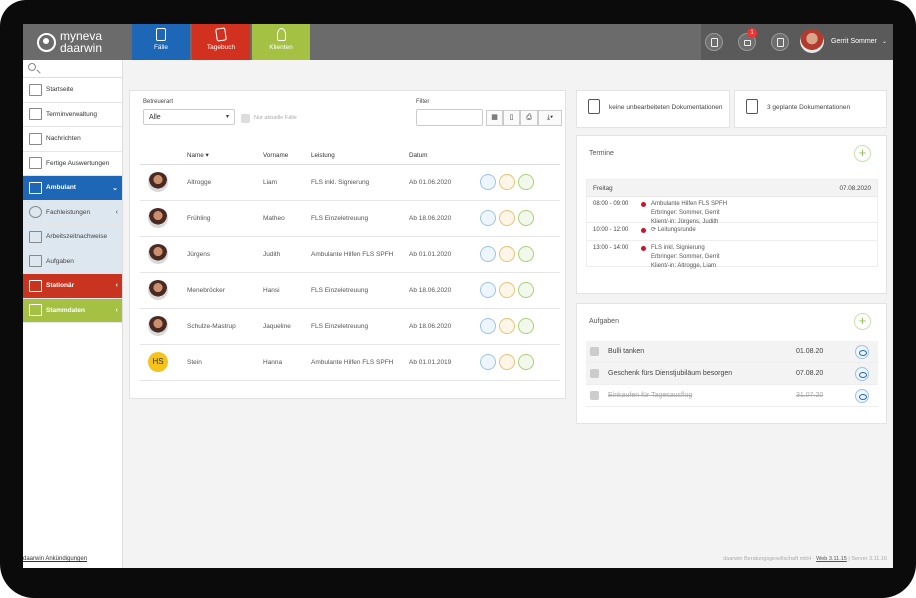 The width and height of the screenshot is (916, 598). I want to click on grid-view-icon: ▦, so click(494, 118).